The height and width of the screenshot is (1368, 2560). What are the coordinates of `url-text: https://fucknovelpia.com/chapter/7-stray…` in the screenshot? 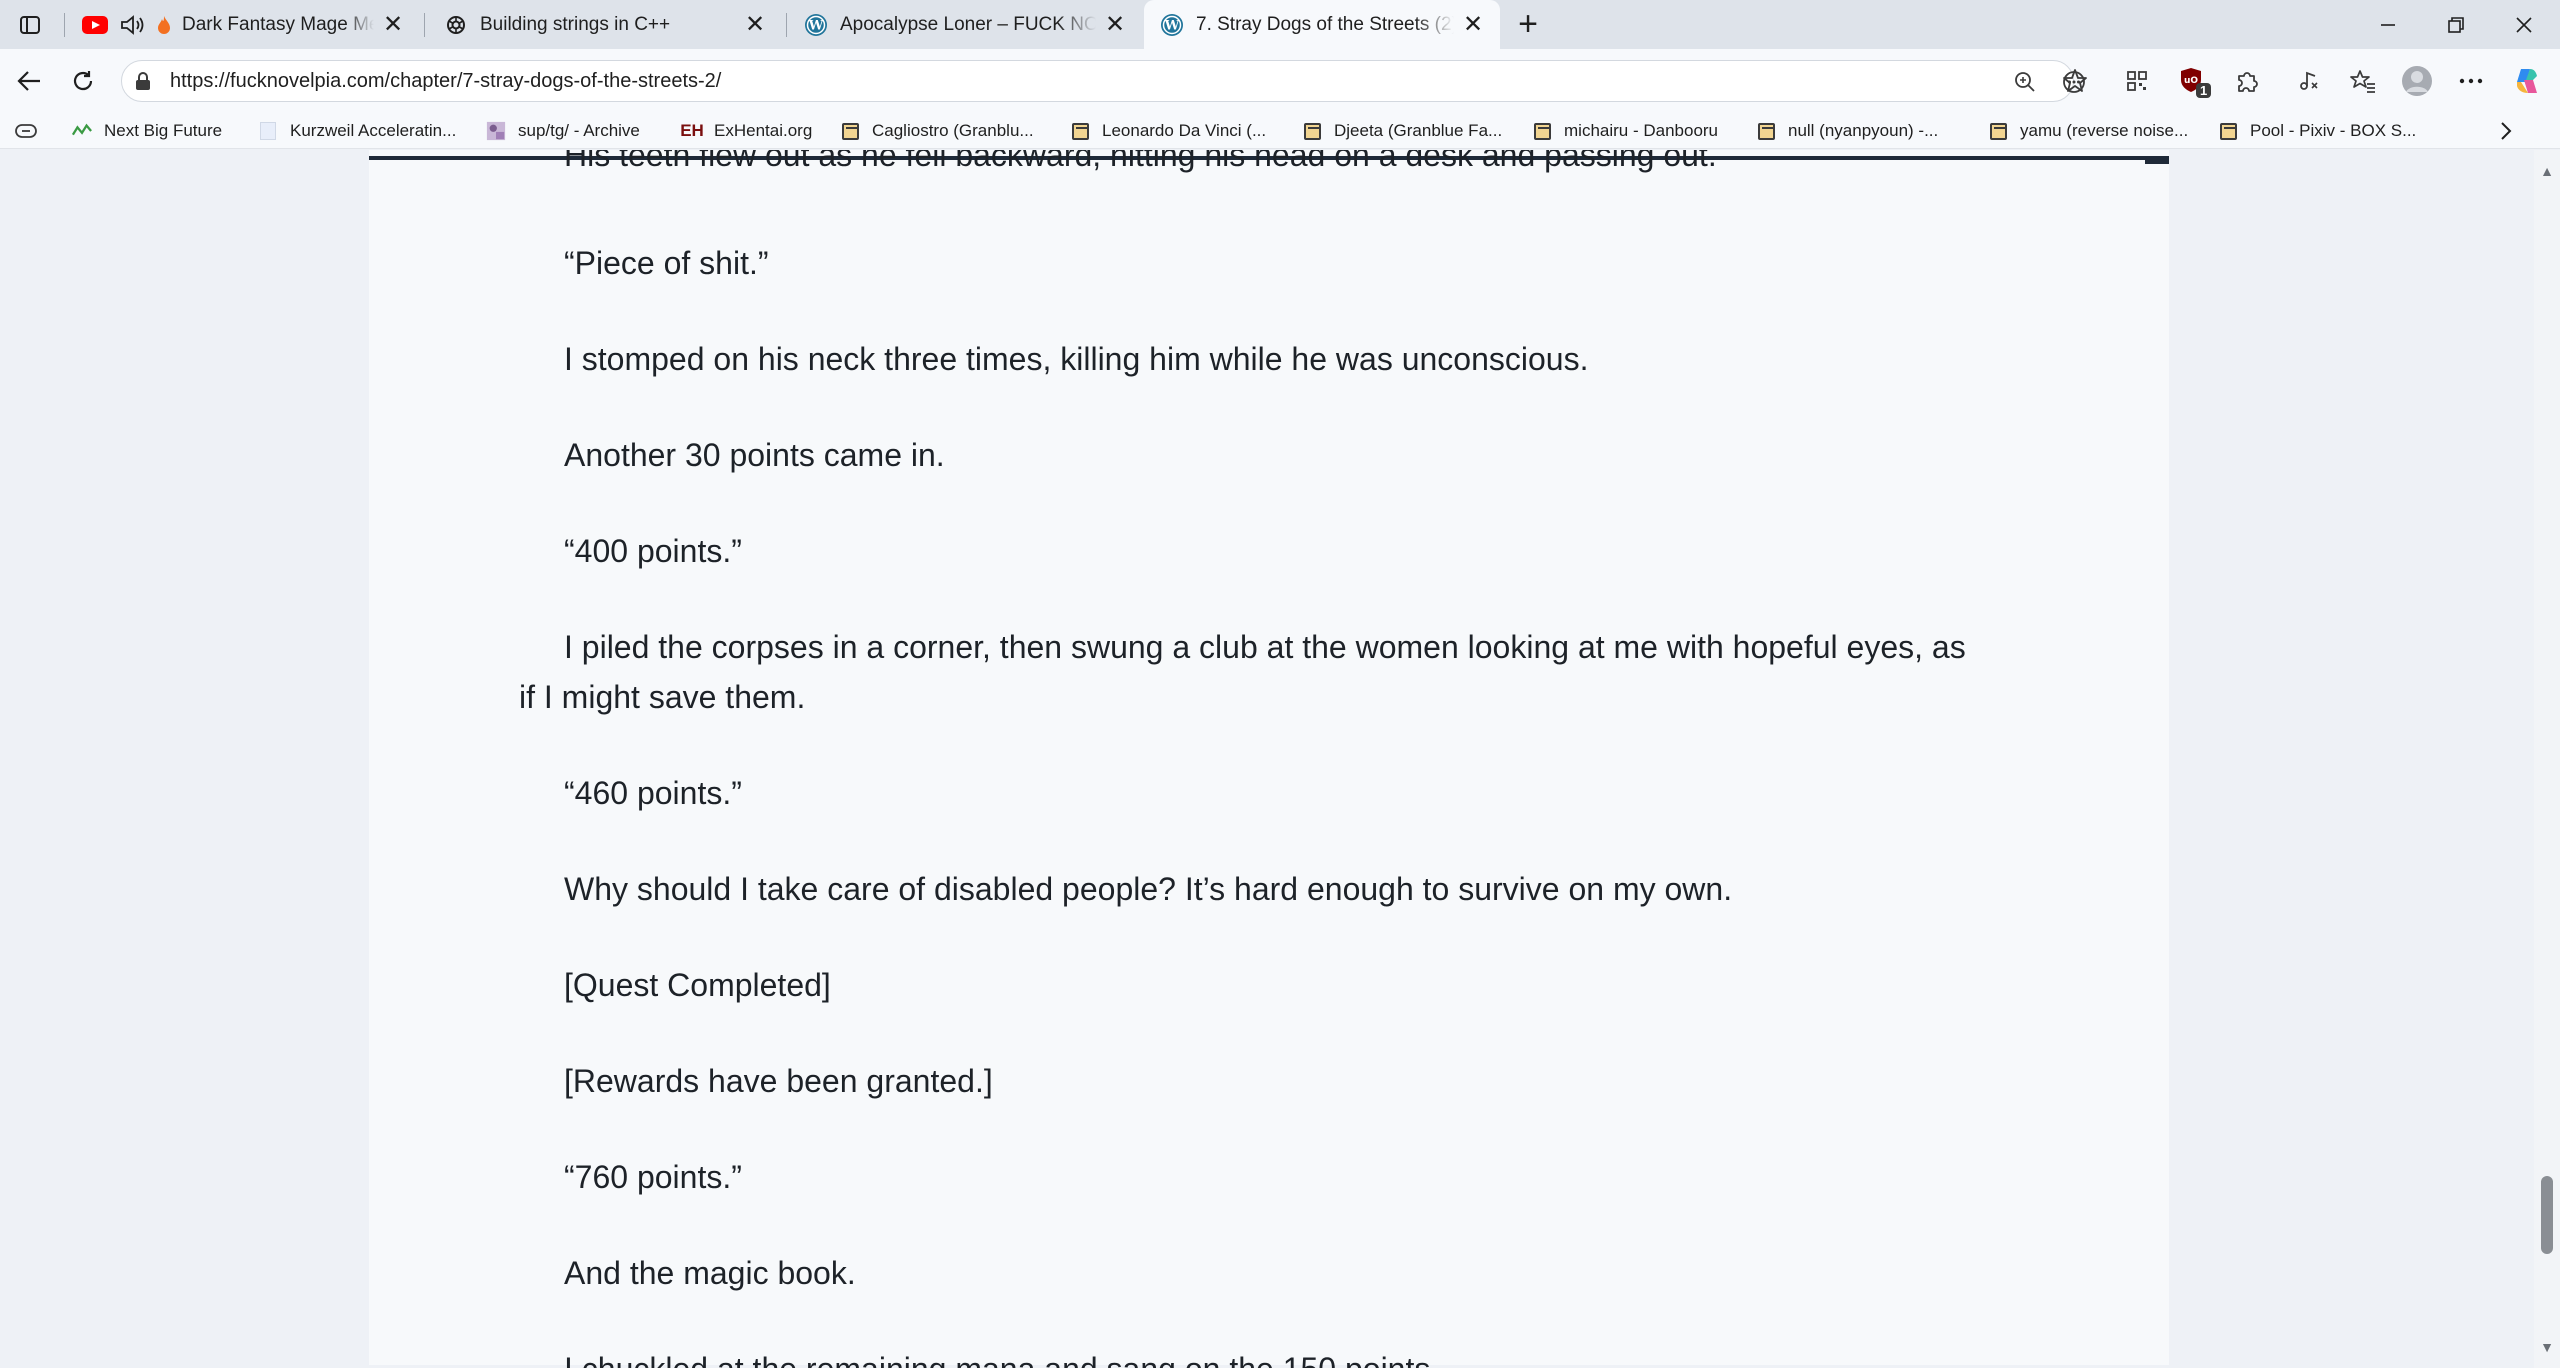 It's located at (445, 81).